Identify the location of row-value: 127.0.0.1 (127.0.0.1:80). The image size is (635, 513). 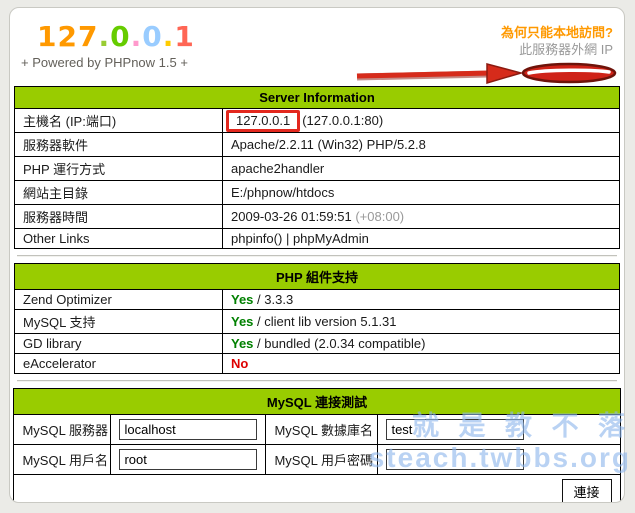
(421, 120).